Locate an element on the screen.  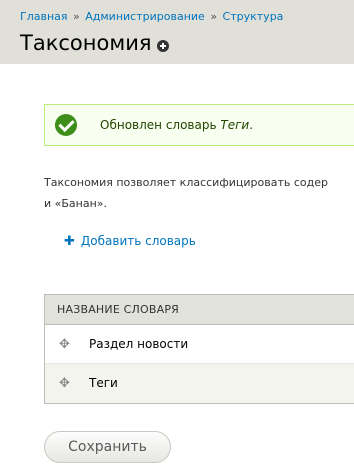
table-row: ✥ Раздел новости is located at coordinates (199, 344).